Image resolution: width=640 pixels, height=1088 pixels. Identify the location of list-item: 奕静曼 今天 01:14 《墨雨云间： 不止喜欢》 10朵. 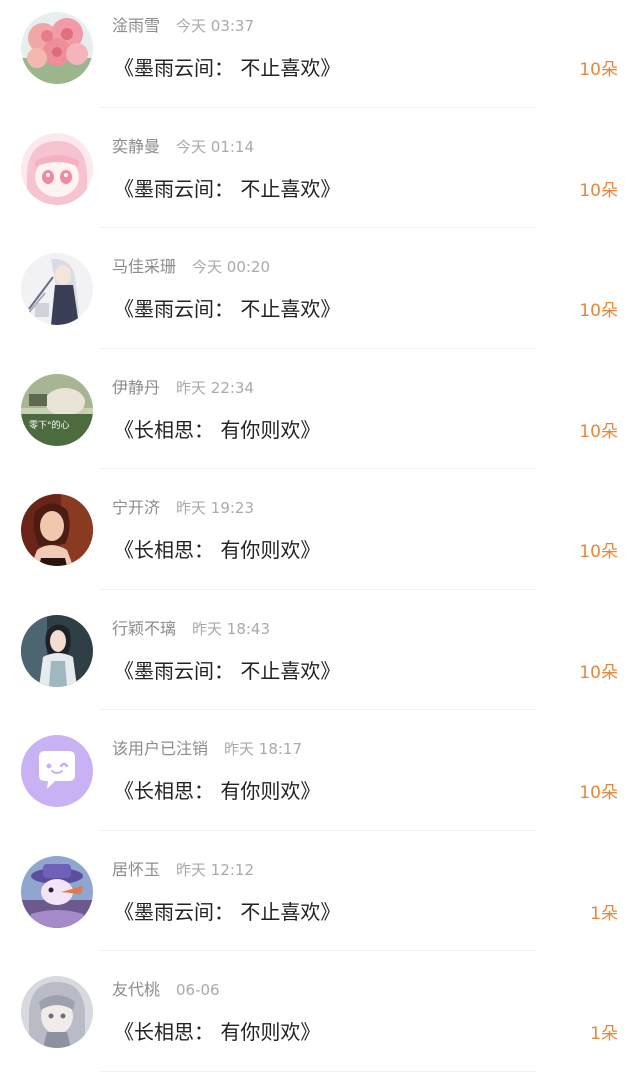
(320, 181).